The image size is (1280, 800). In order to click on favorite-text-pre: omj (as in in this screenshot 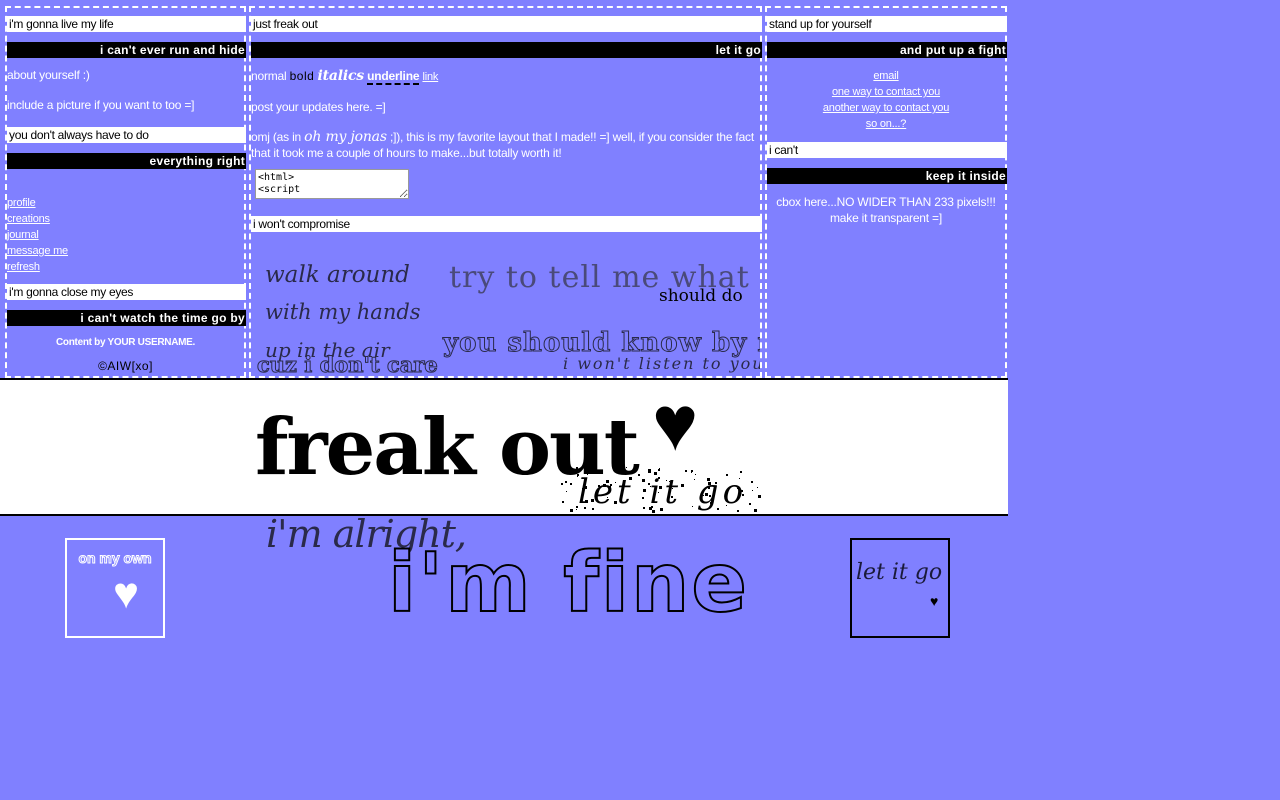, I will do `click(278, 137)`.